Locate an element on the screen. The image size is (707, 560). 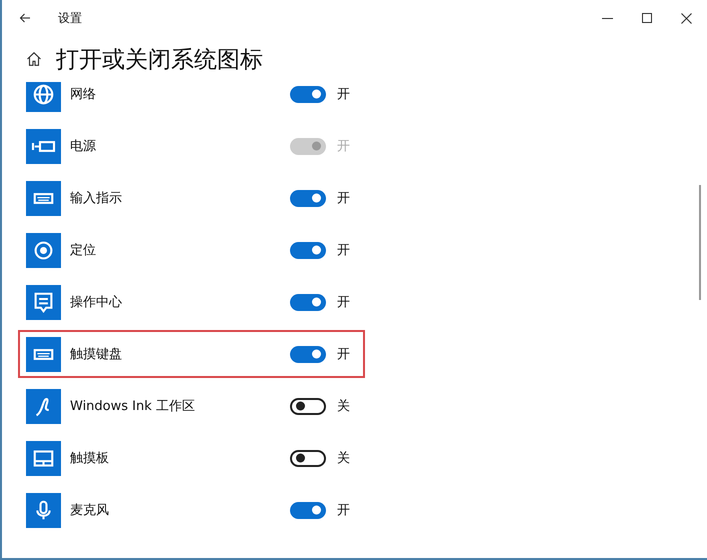
setting-label: 输入指示 is located at coordinates (96, 198).